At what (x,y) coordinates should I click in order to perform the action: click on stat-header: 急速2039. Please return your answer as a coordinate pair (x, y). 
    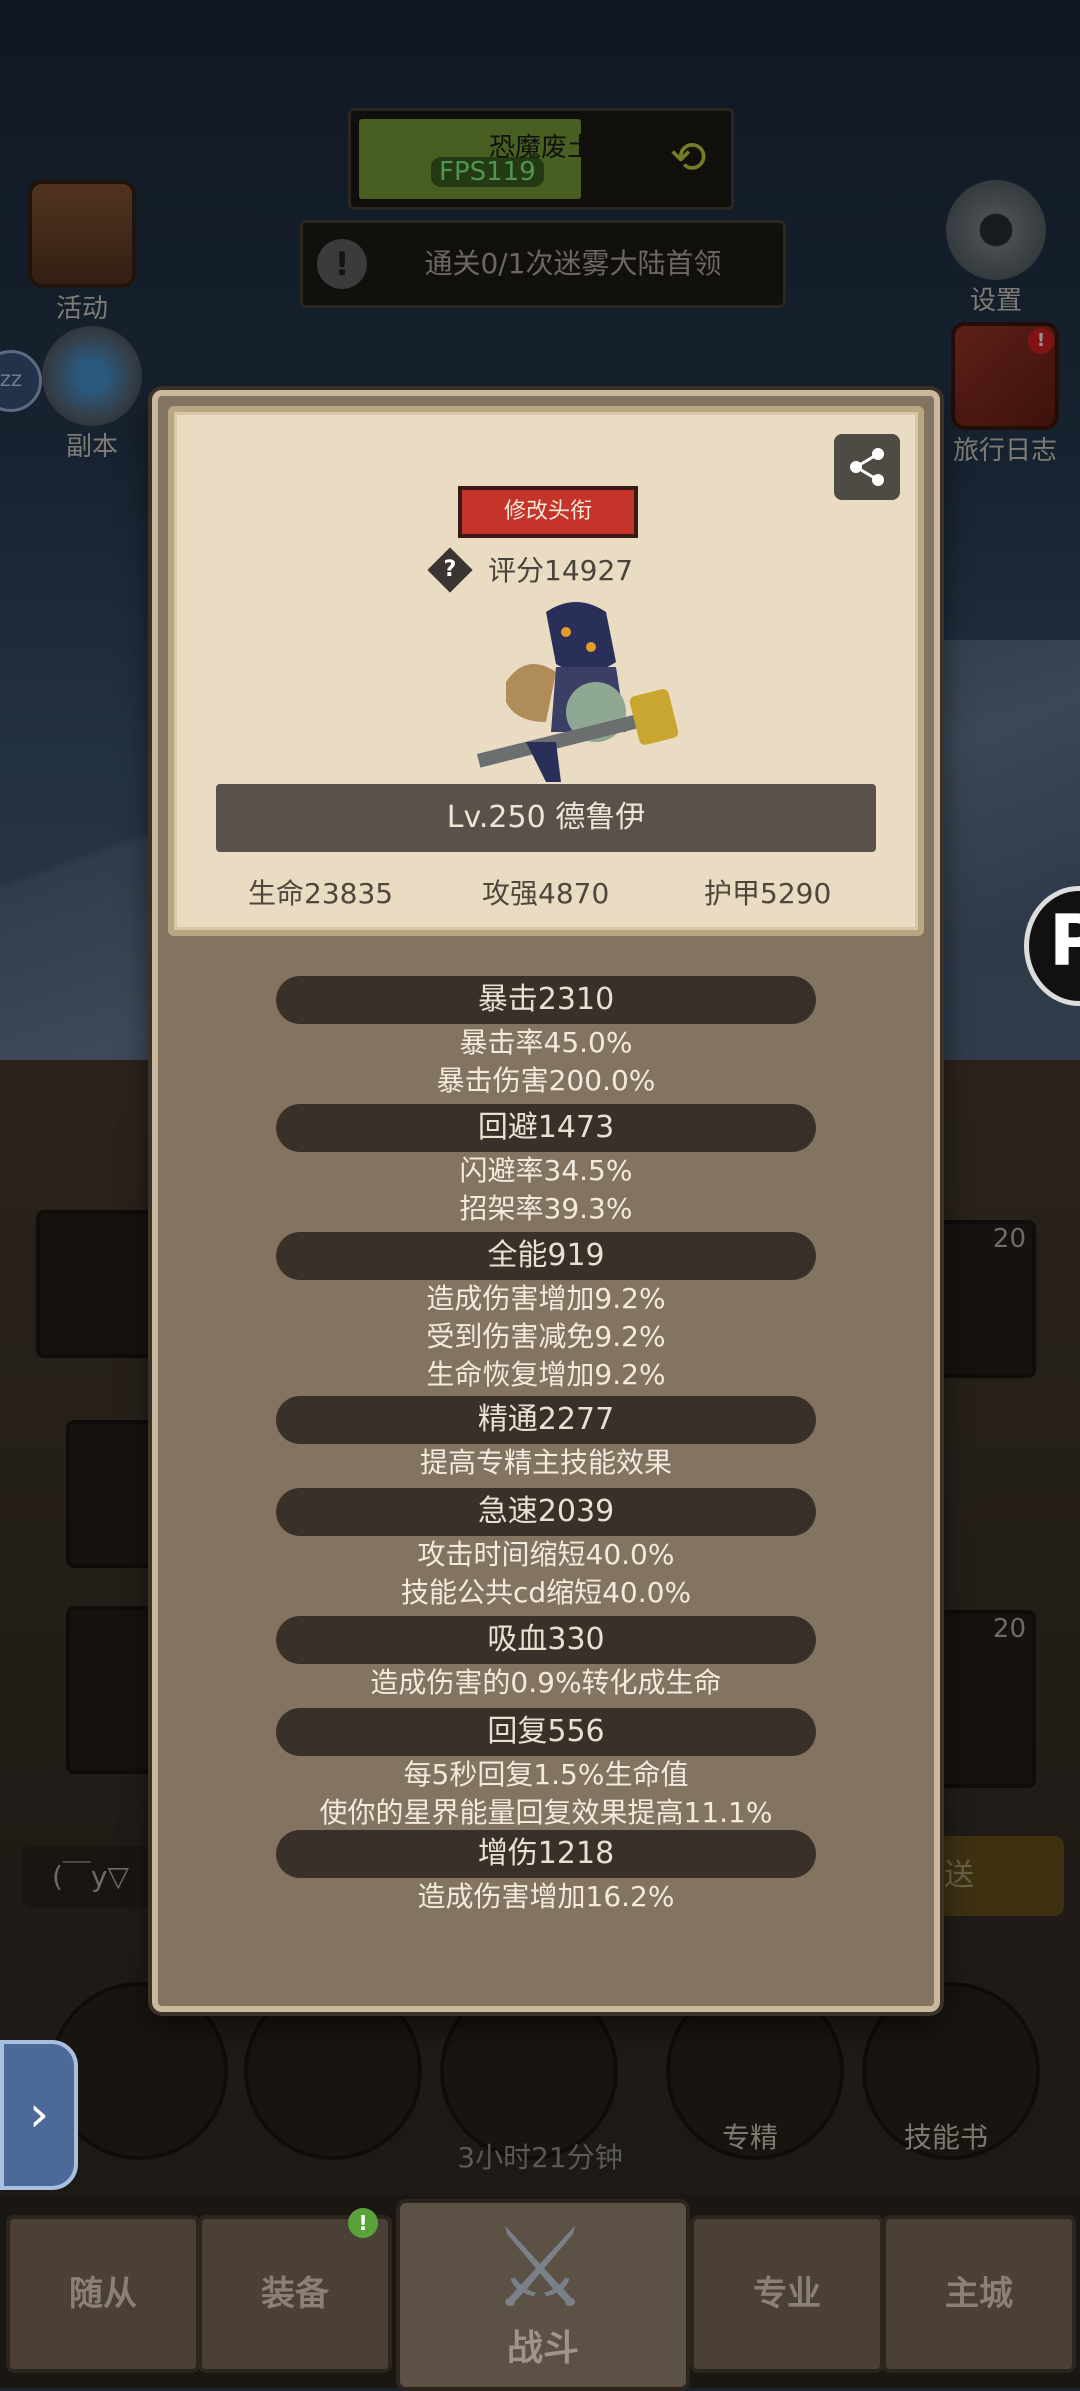
    Looking at the image, I should click on (546, 1512).